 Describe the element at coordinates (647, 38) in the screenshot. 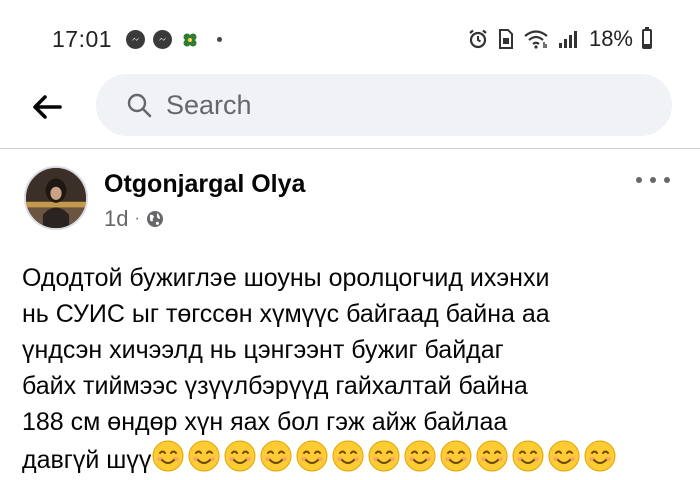

I see `battery-icon` at that location.